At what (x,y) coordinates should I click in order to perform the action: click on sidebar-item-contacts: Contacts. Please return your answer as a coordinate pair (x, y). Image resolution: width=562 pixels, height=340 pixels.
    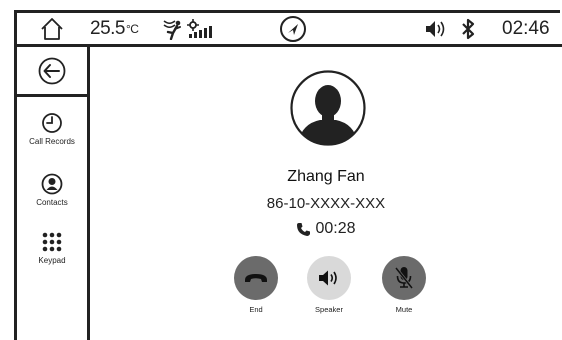
    Looking at the image, I should click on (52, 190).